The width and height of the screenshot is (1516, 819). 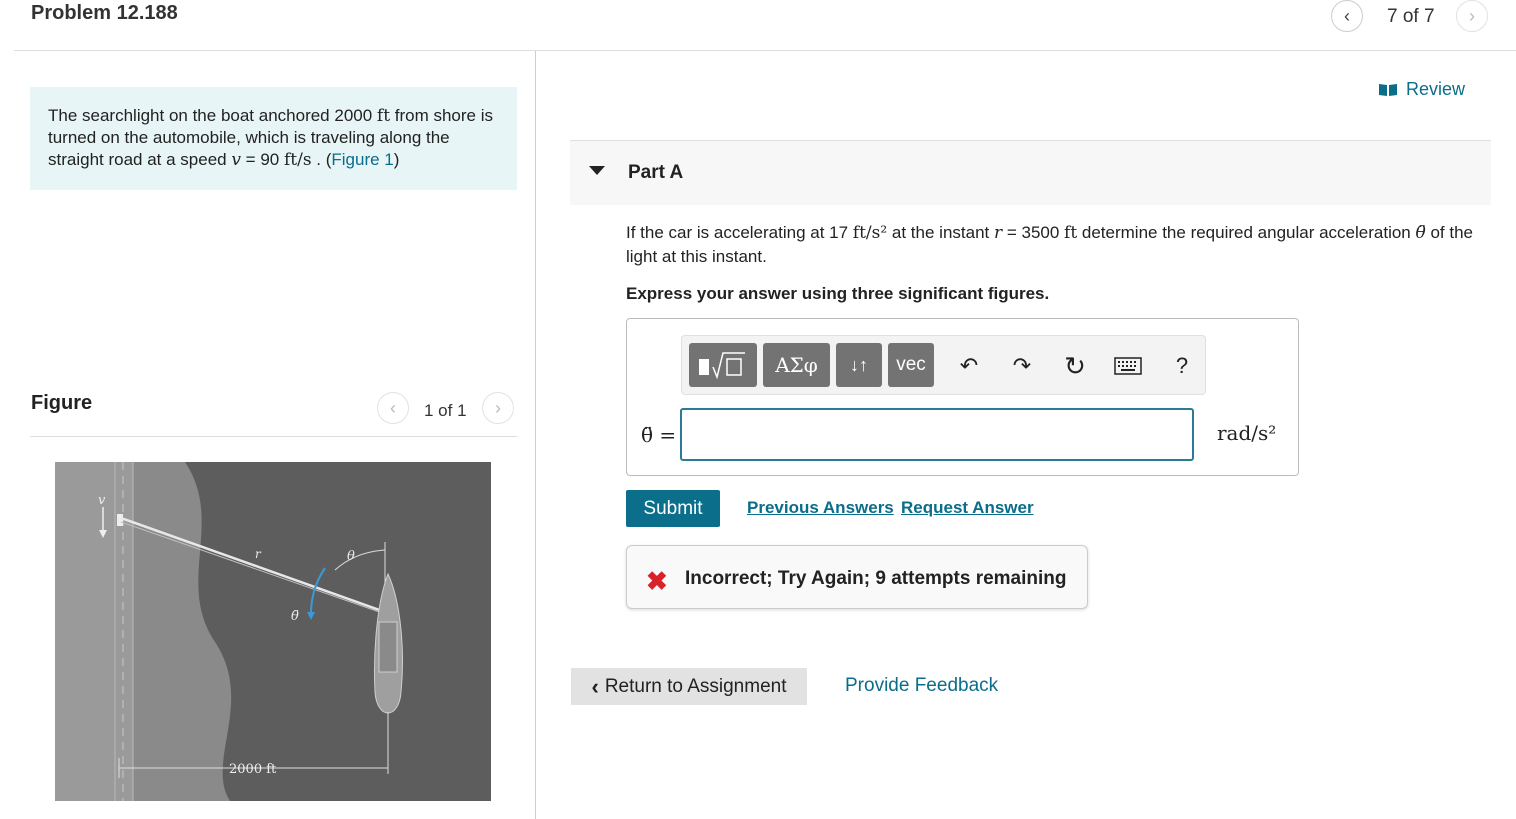 I want to click on part-a-header, so click(x=1030, y=173).